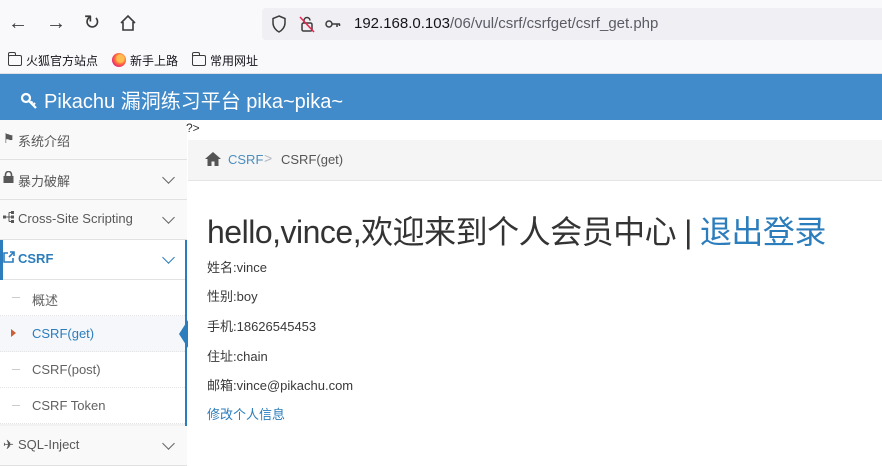  Describe the element at coordinates (237, 356) in the screenshot. I see `info-address: 住址:chain` at that location.